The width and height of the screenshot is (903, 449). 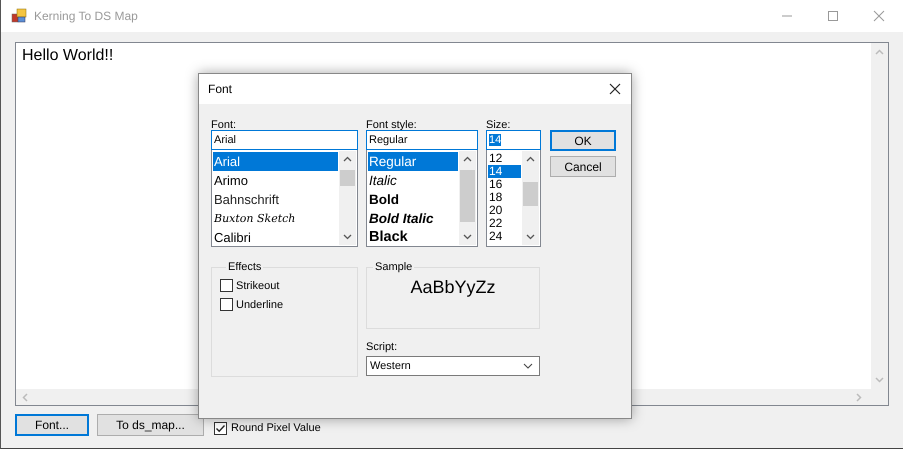 I want to click on group-title: Effects, so click(x=244, y=267).